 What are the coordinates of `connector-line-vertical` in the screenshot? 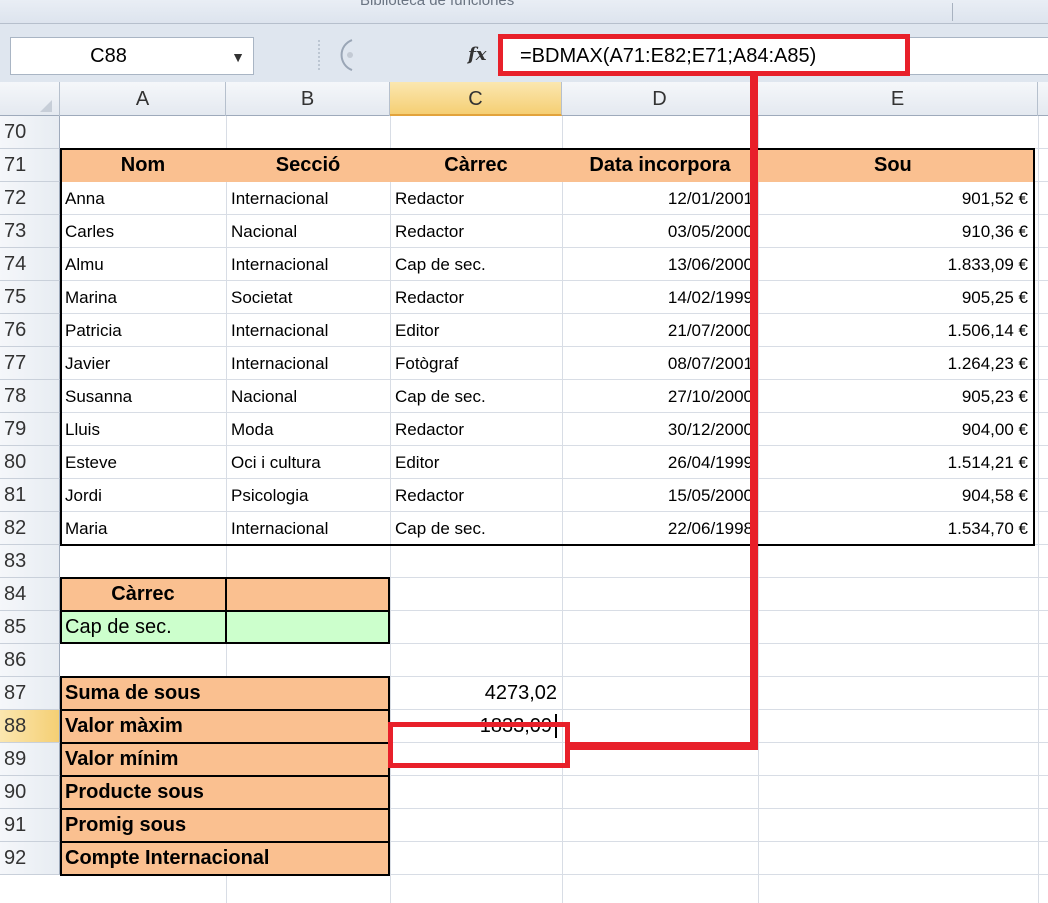 It's located at (754, 412).